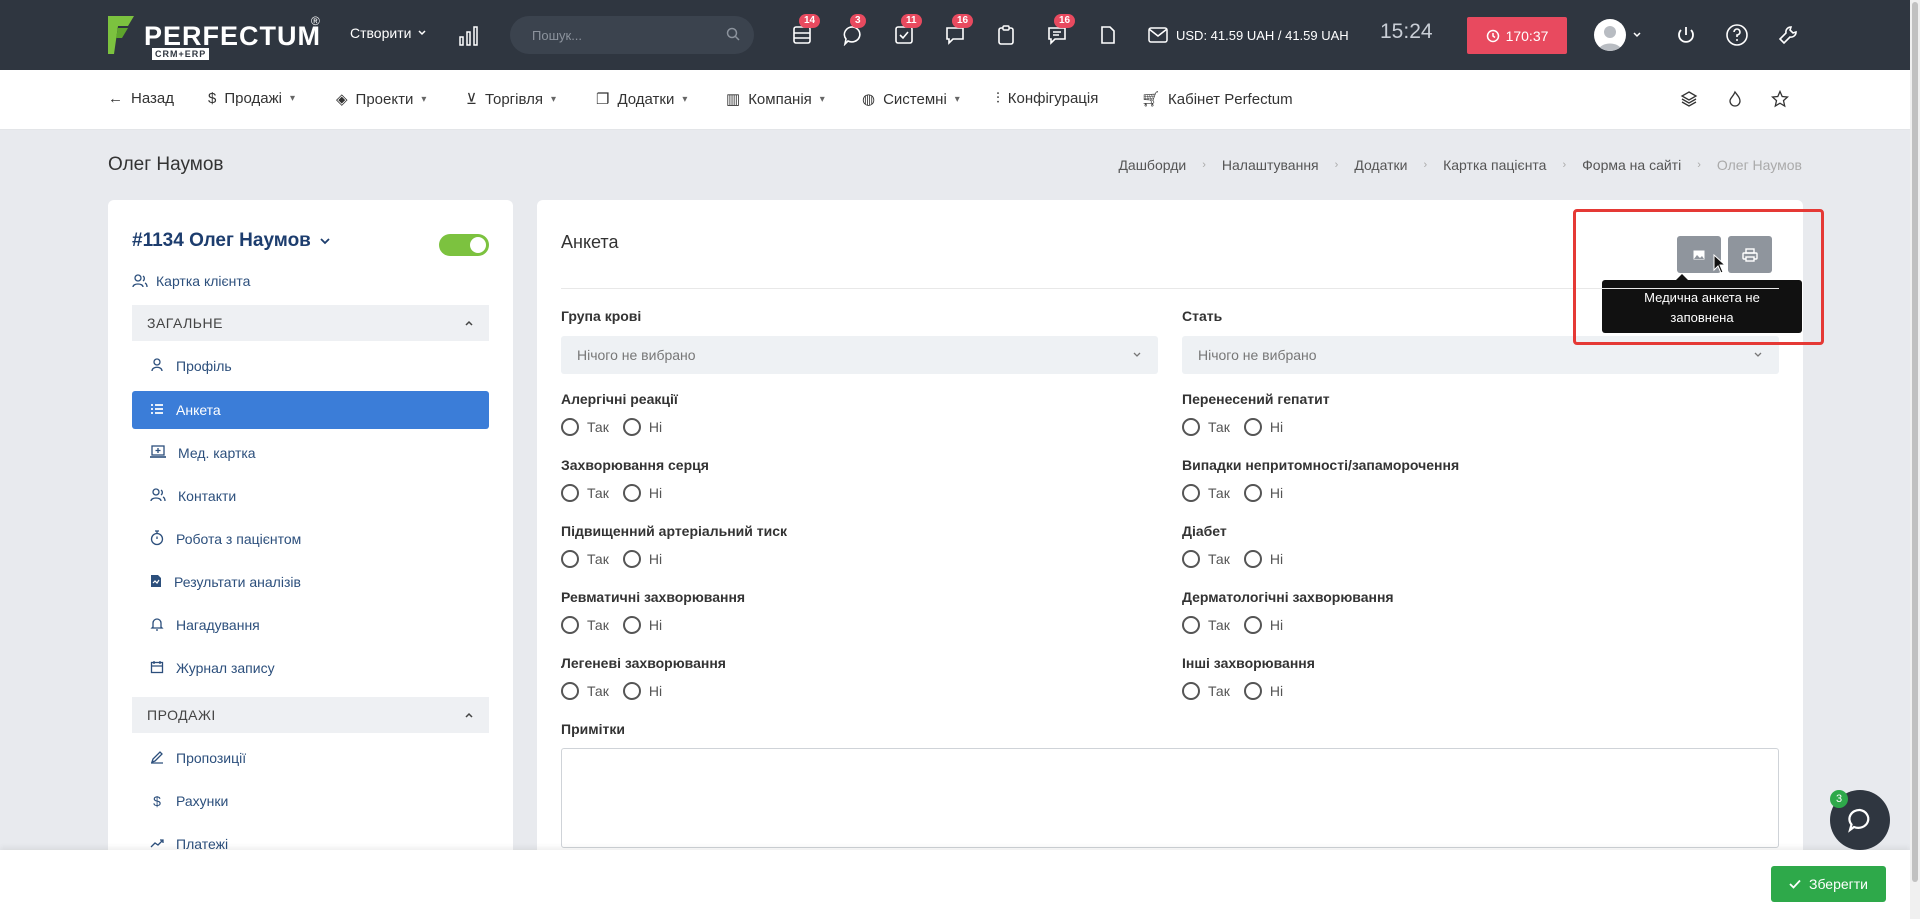 The height and width of the screenshot is (919, 1920). What do you see at coordinates (805, 31) in the screenshot?
I see `tasks-icon: 14` at bounding box center [805, 31].